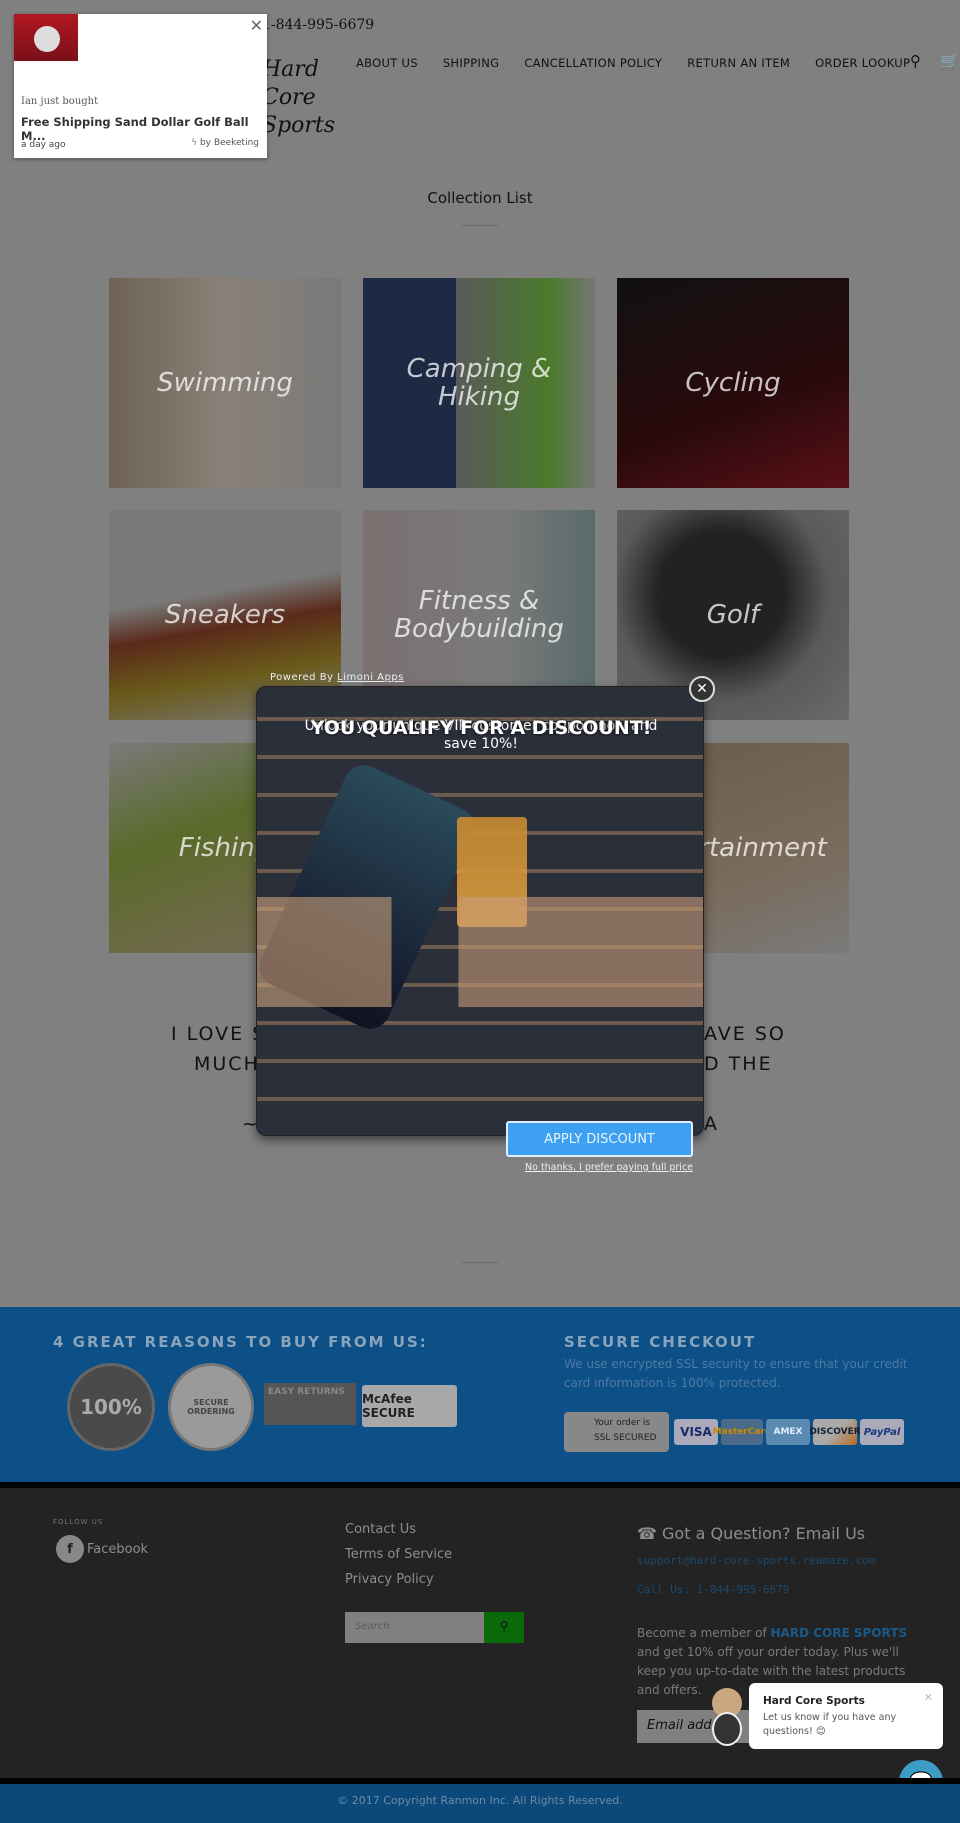  What do you see at coordinates (414, 1627) in the screenshot?
I see `footer-search-input: Search` at bounding box center [414, 1627].